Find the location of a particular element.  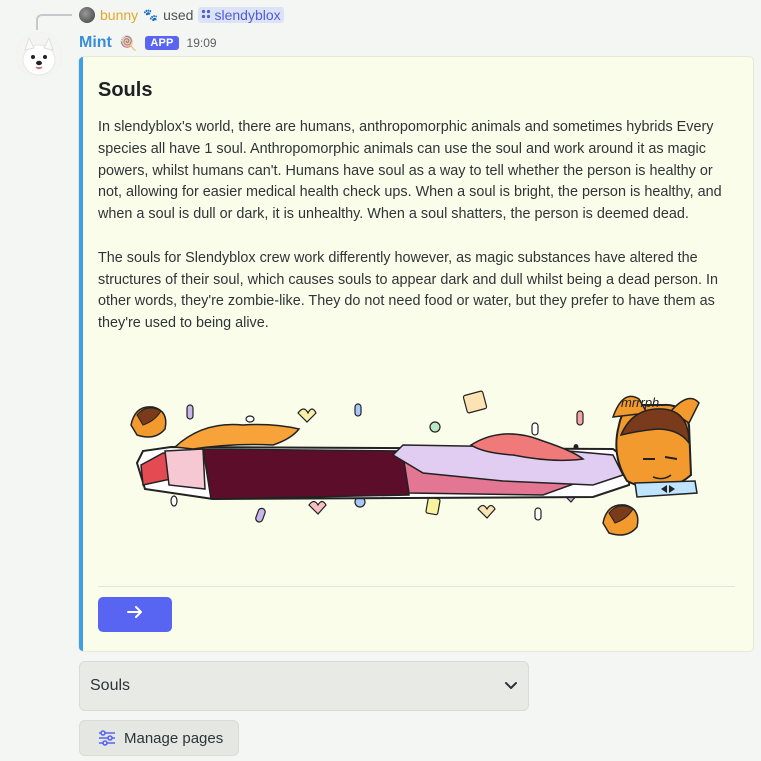

reply-spine is located at coordinates (54, 22).